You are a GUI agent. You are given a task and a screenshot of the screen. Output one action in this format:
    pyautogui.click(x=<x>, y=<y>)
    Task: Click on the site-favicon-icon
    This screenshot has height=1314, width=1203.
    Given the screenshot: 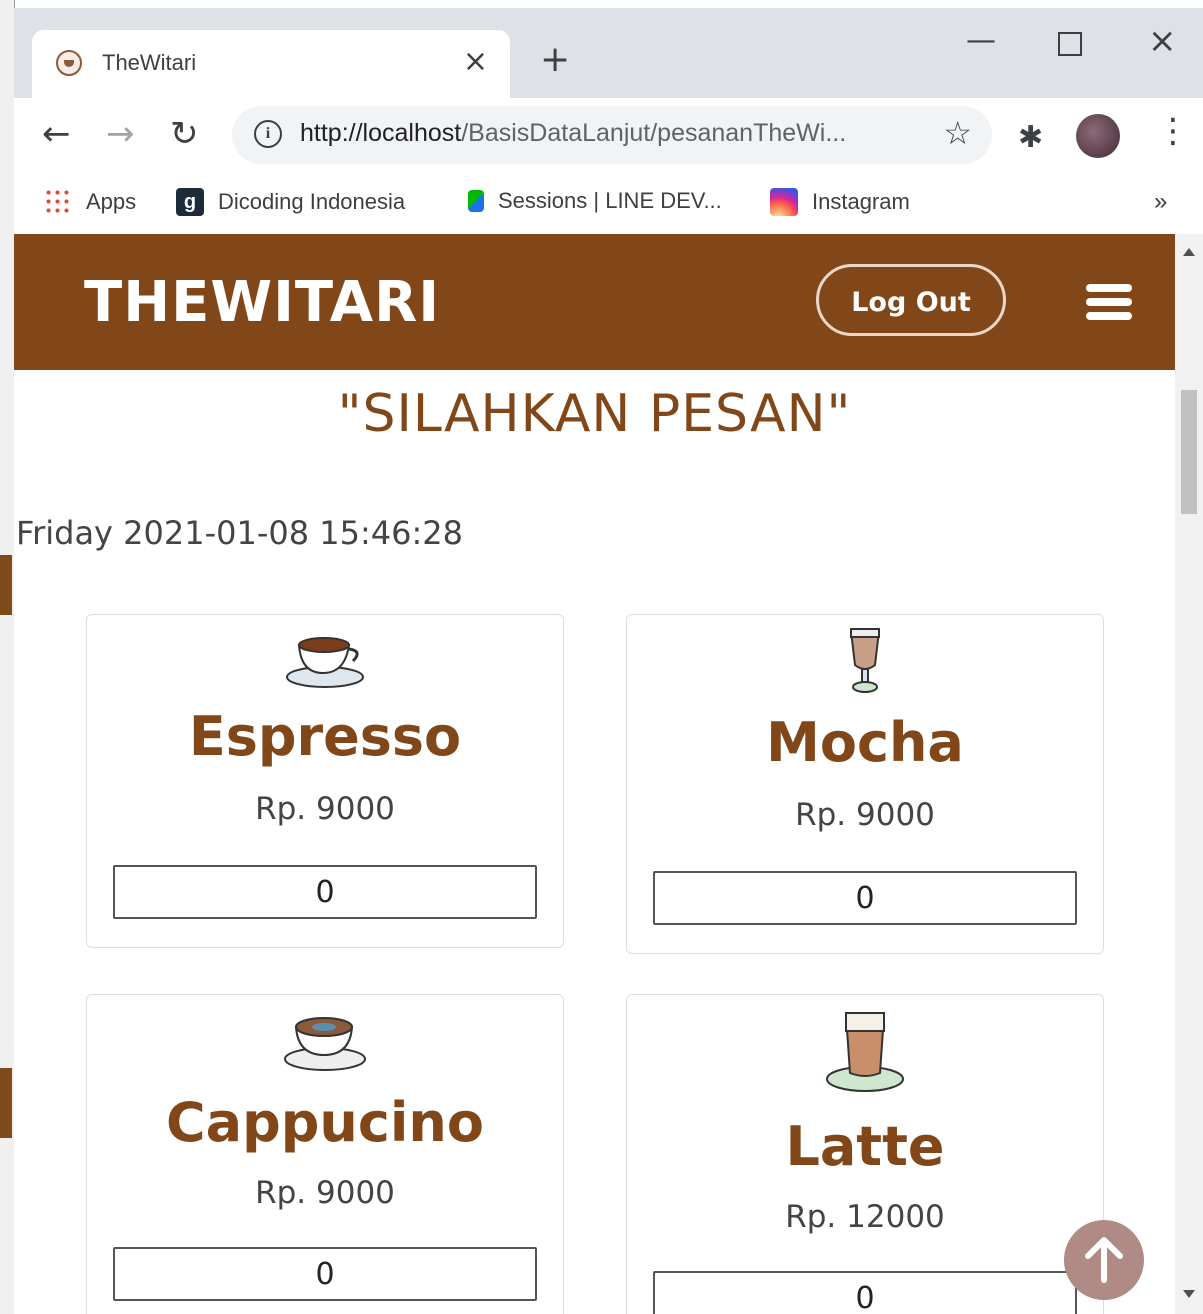 What is the action you would take?
    pyautogui.click(x=69, y=63)
    